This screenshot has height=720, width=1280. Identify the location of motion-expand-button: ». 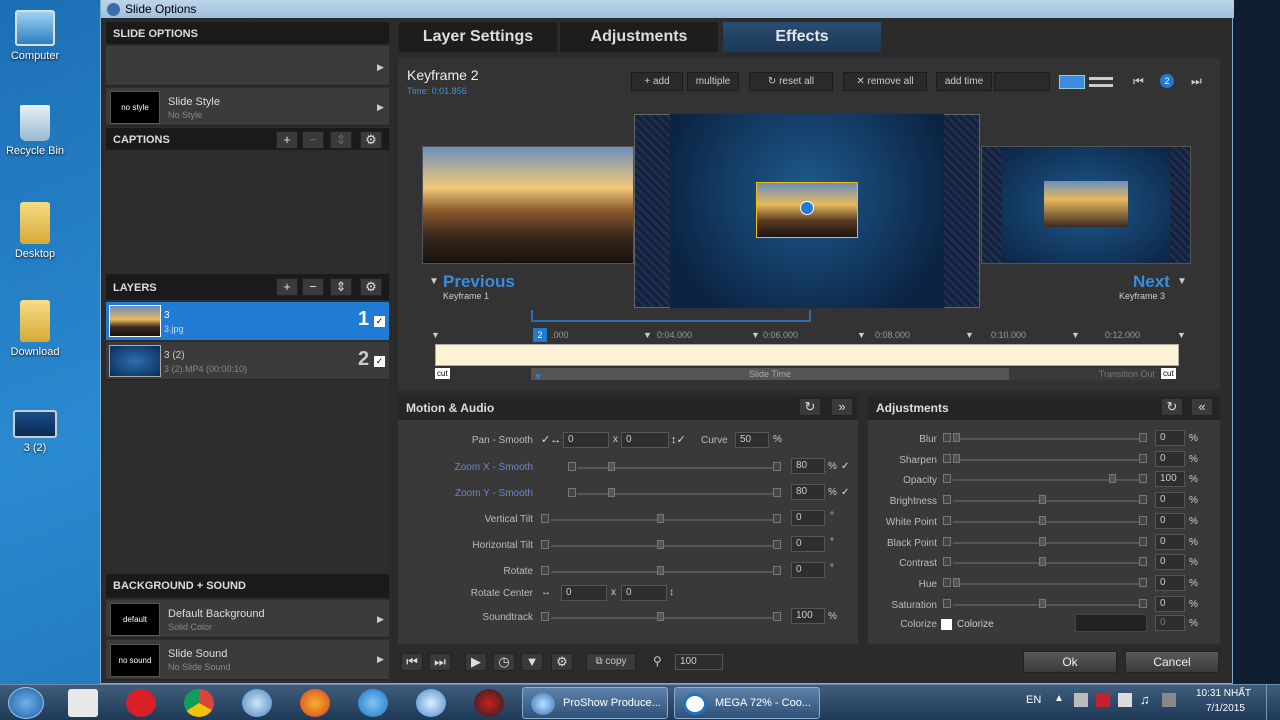
(842, 407).